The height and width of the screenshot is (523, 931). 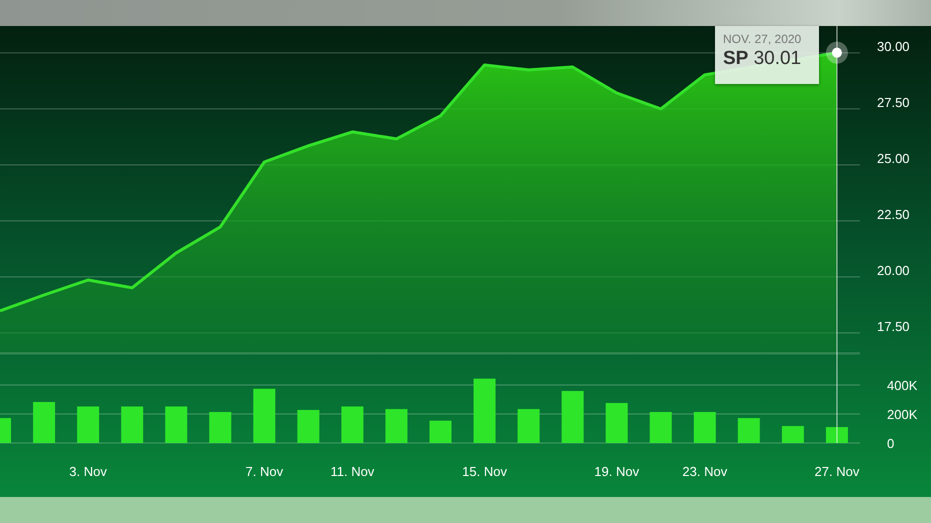 What do you see at coordinates (893, 270) in the screenshot?
I see `axis-label: 20.00` at bounding box center [893, 270].